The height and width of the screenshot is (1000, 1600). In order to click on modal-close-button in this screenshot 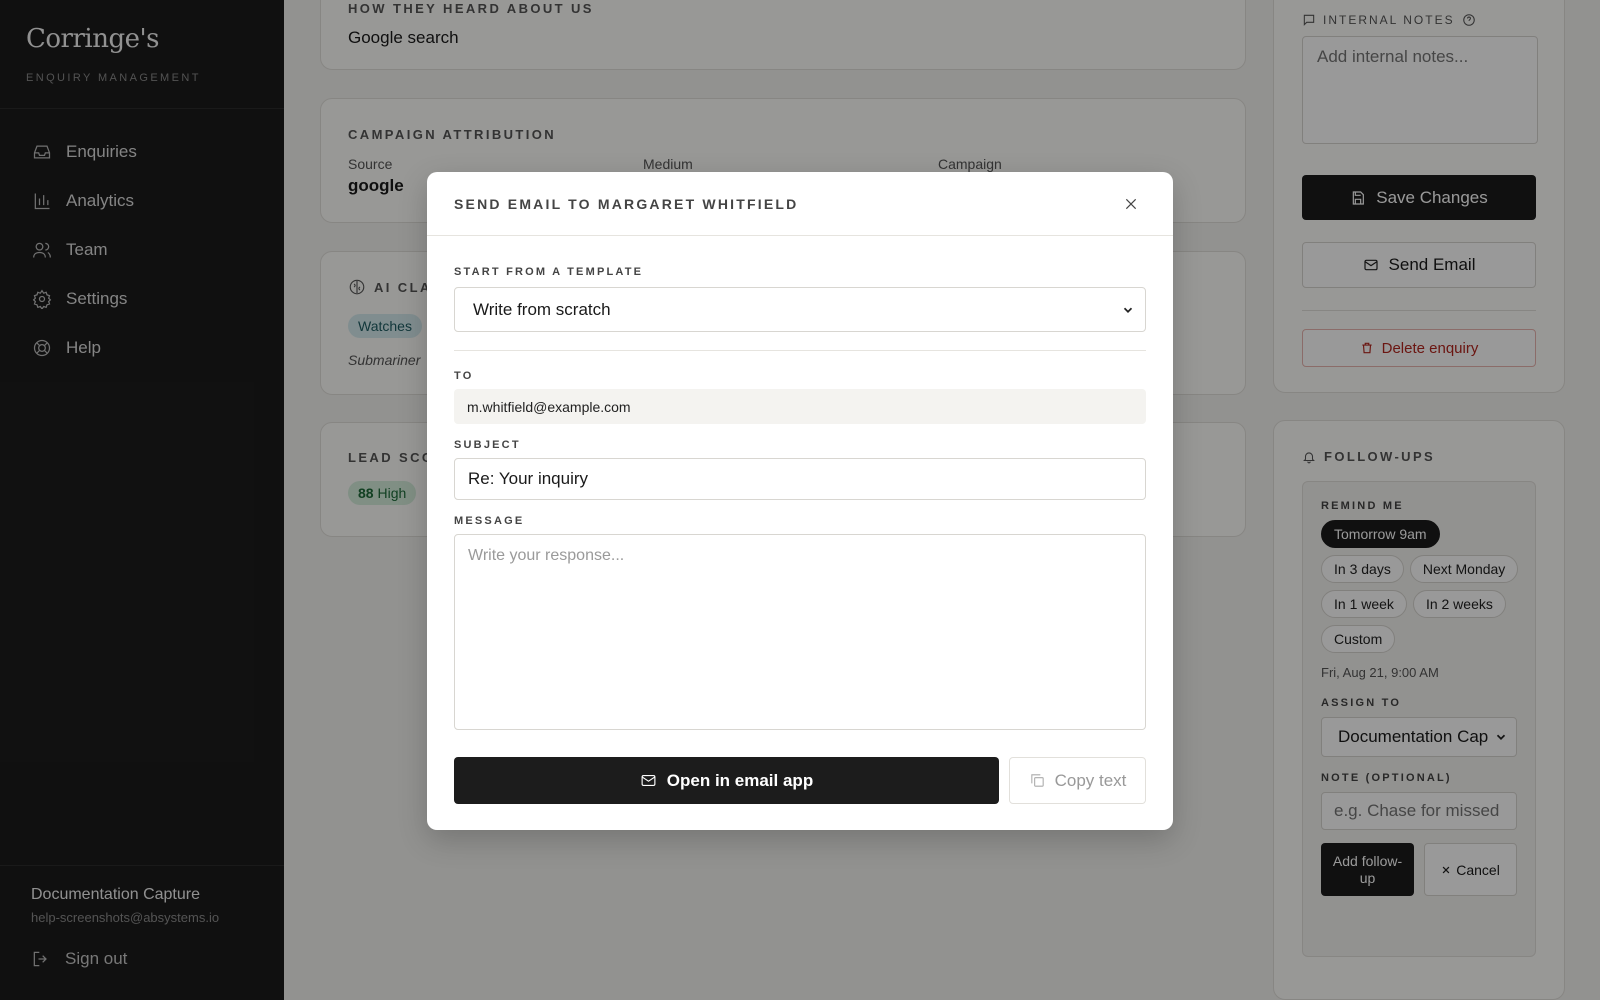, I will do `click(1131, 204)`.